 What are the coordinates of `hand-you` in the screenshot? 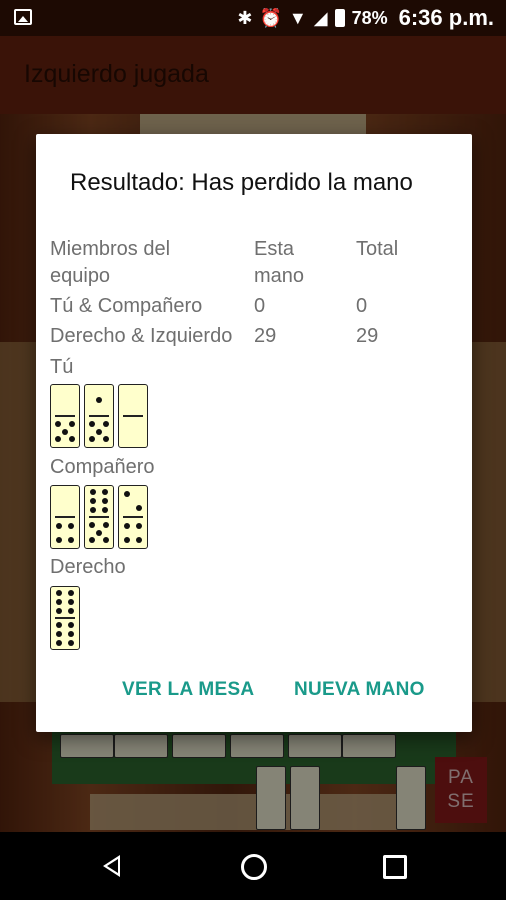 It's located at (99, 416).